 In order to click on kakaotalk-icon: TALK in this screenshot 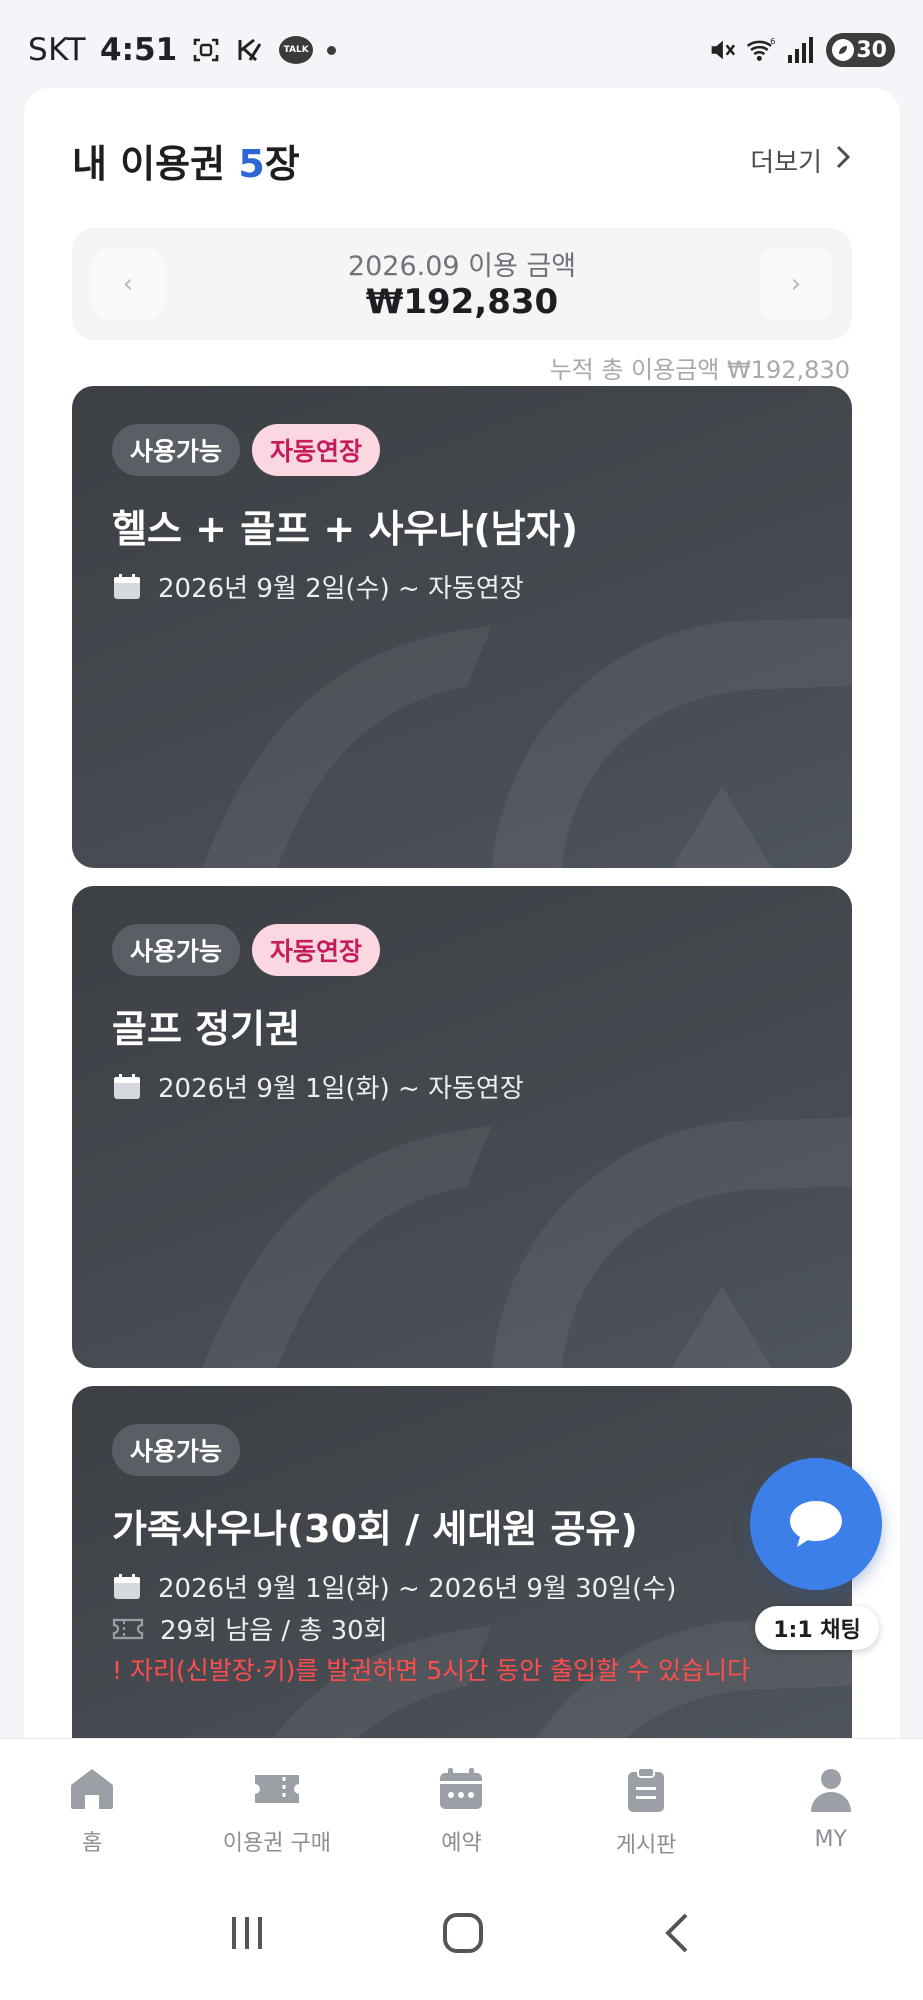, I will do `click(296, 50)`.